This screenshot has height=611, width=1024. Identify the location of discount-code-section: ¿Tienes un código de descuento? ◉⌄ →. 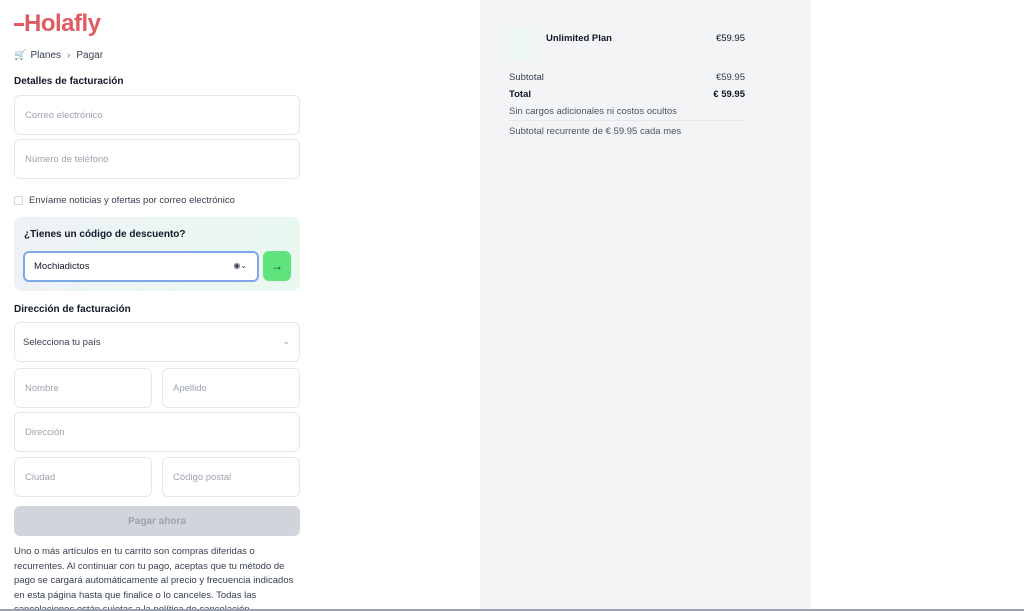
(157, 254).